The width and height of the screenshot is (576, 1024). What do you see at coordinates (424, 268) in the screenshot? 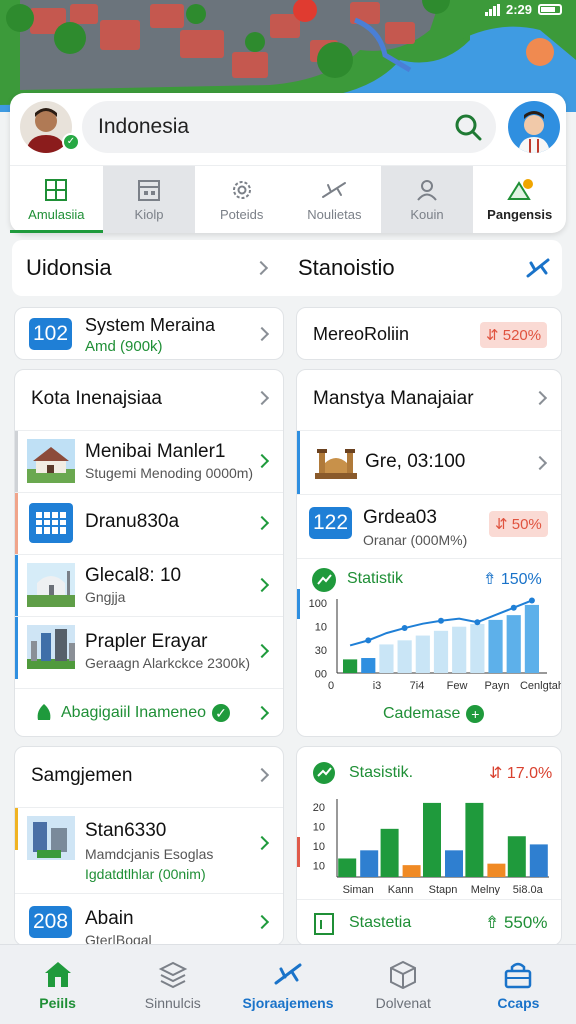
I see `section-stanoistio: Stanoistio` at bounding box center [424, 268].